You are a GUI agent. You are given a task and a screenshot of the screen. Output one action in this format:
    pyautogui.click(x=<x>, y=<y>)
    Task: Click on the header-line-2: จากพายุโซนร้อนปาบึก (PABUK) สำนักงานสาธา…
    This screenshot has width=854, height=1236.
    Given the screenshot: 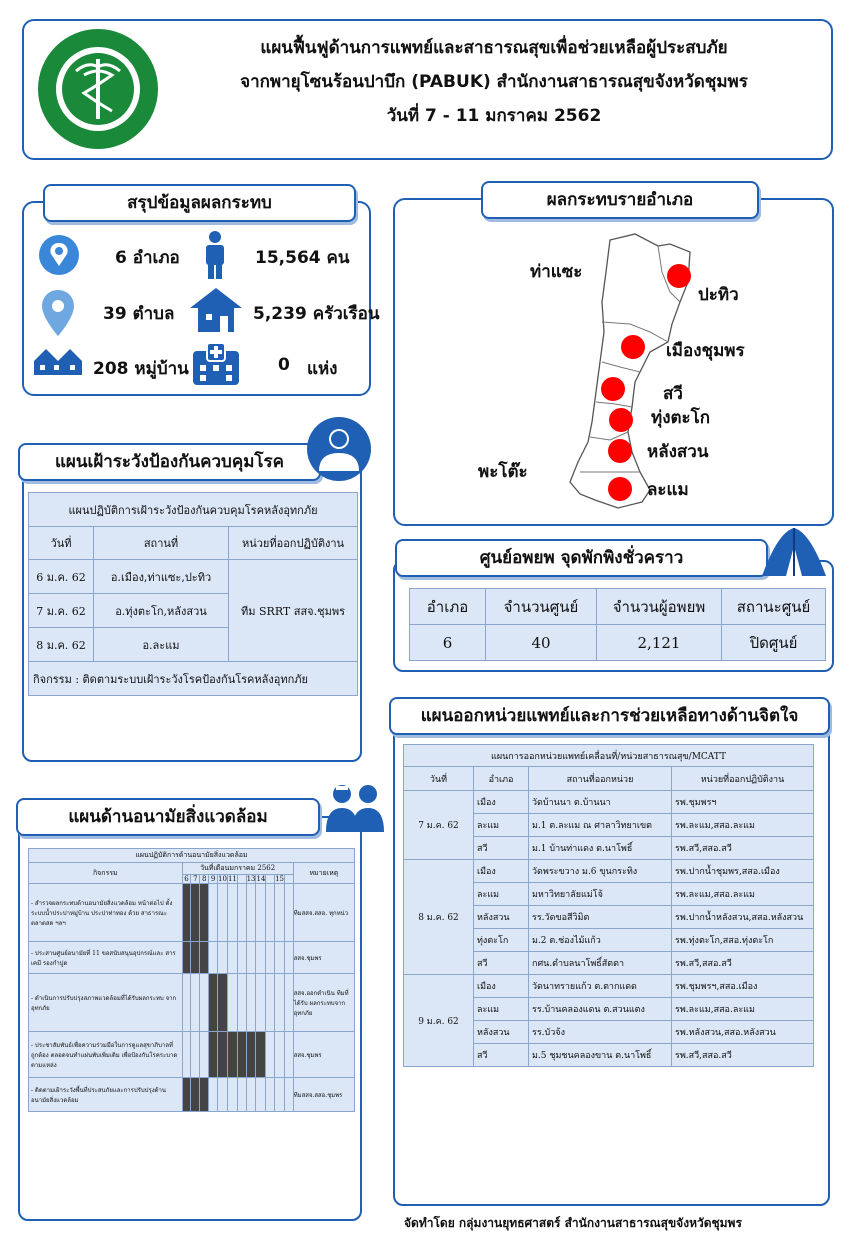 What is the action you would take?
    pyautogui.click(x=494, y=82)
    